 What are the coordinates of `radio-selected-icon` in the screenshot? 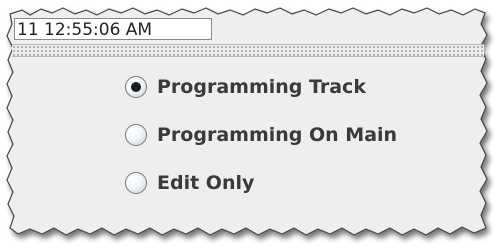 It's located at (136, 87).